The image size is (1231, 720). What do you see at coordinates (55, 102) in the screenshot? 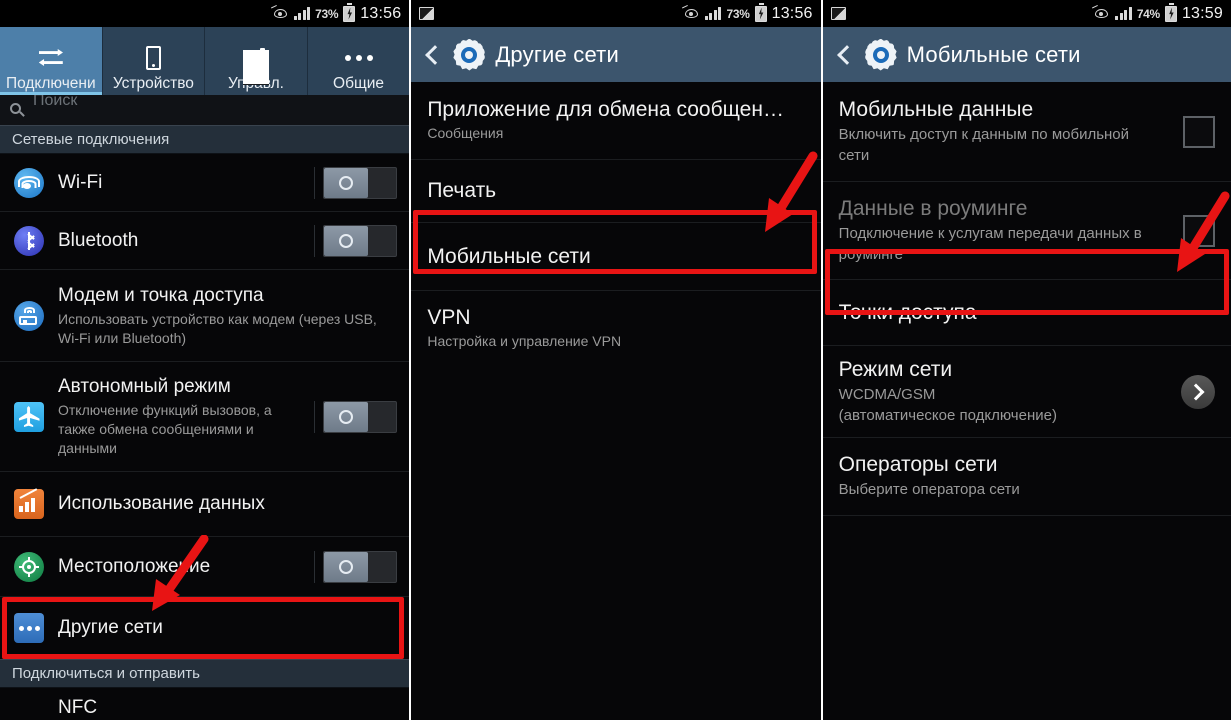
I see `search-placeholder: Поиск` at bounding box center [55, 102].